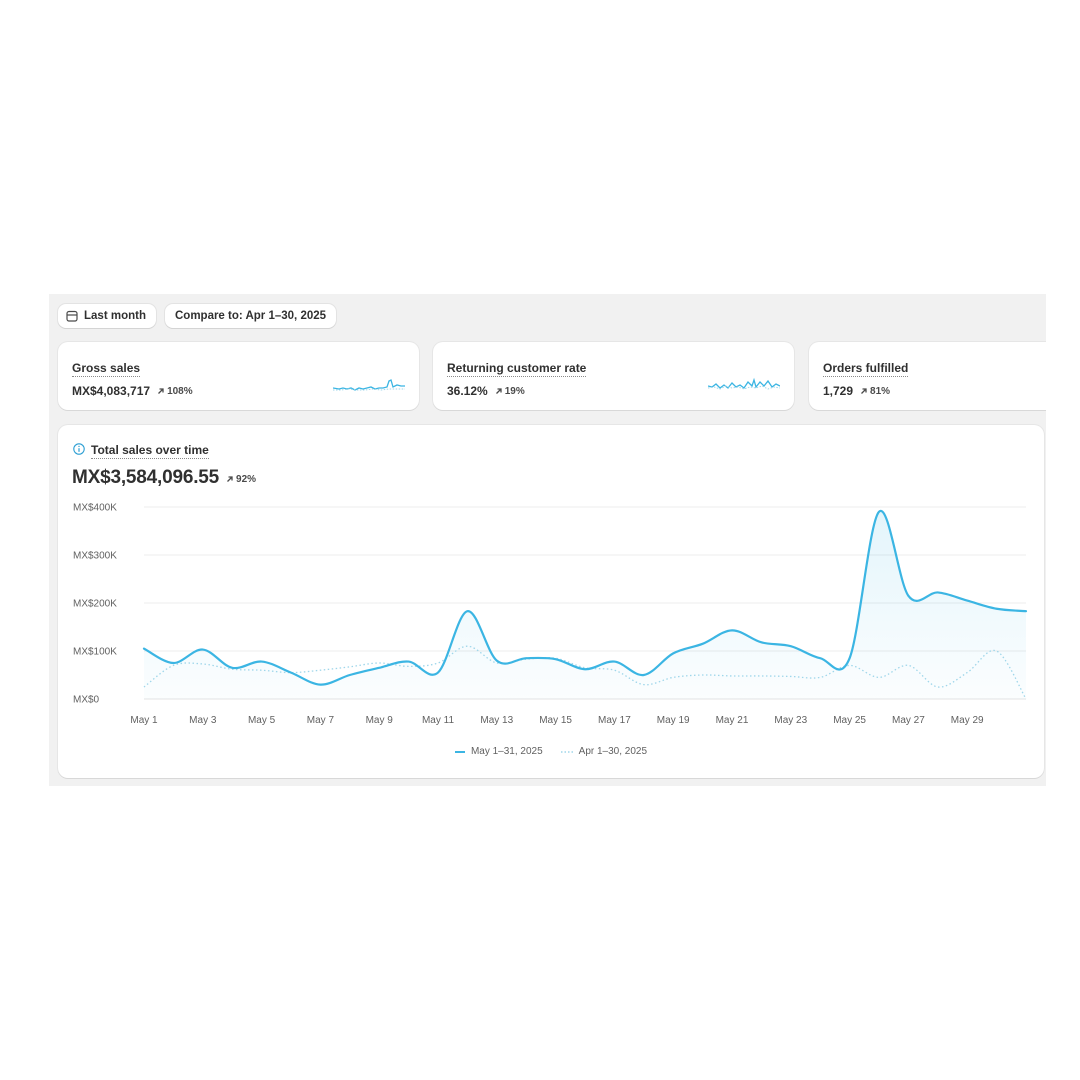  Describe the element at coordinates (866, 369) in the screenshot. I see `metric-title: Orders fulfilled` at that location.